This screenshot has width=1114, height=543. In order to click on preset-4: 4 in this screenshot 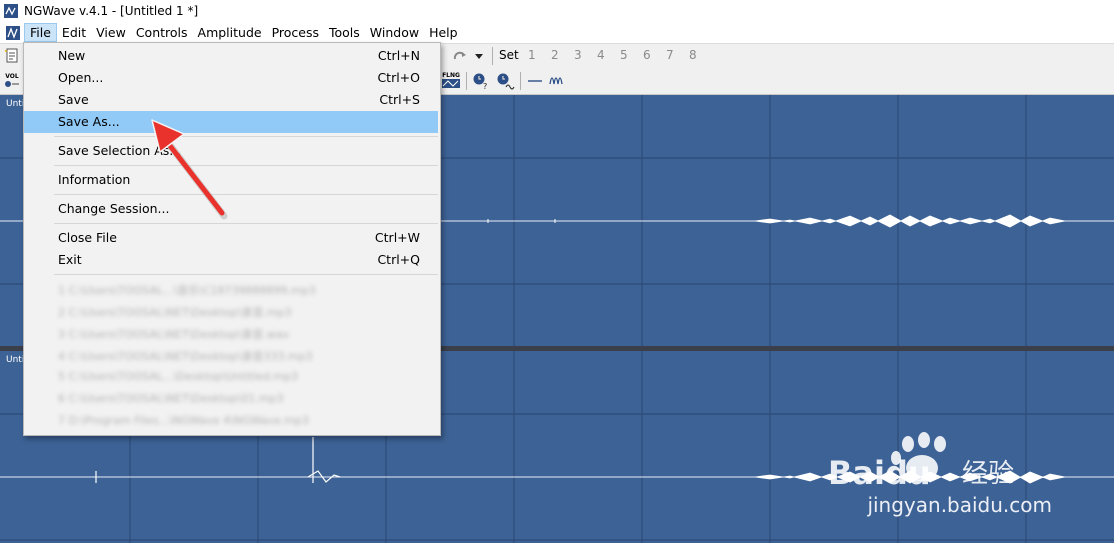, I will do `click(601, 55)`.